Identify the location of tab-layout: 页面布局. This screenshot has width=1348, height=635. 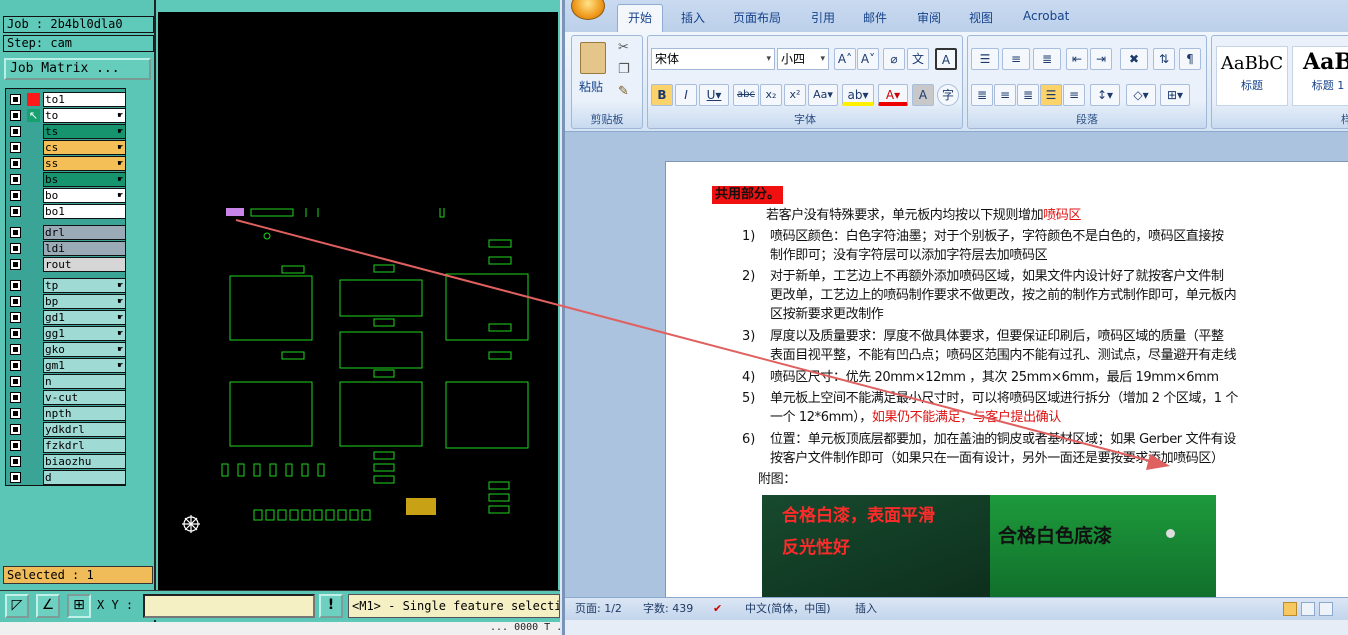
(757, 17).